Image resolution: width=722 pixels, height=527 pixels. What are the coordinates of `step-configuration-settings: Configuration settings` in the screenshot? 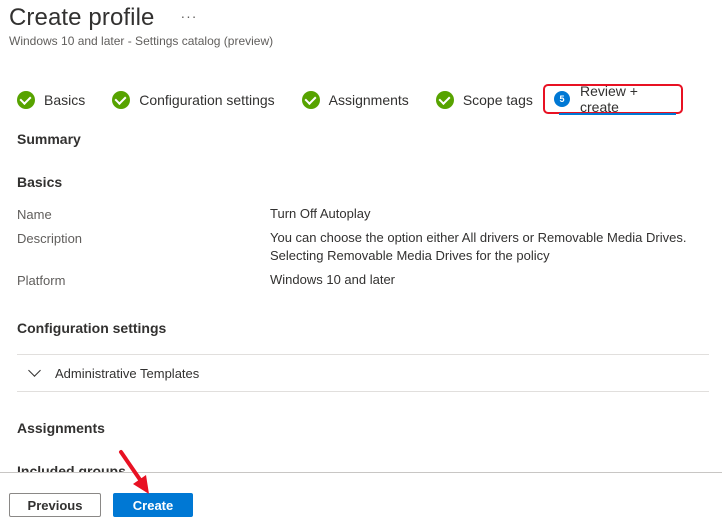 It's located at (193, 100).